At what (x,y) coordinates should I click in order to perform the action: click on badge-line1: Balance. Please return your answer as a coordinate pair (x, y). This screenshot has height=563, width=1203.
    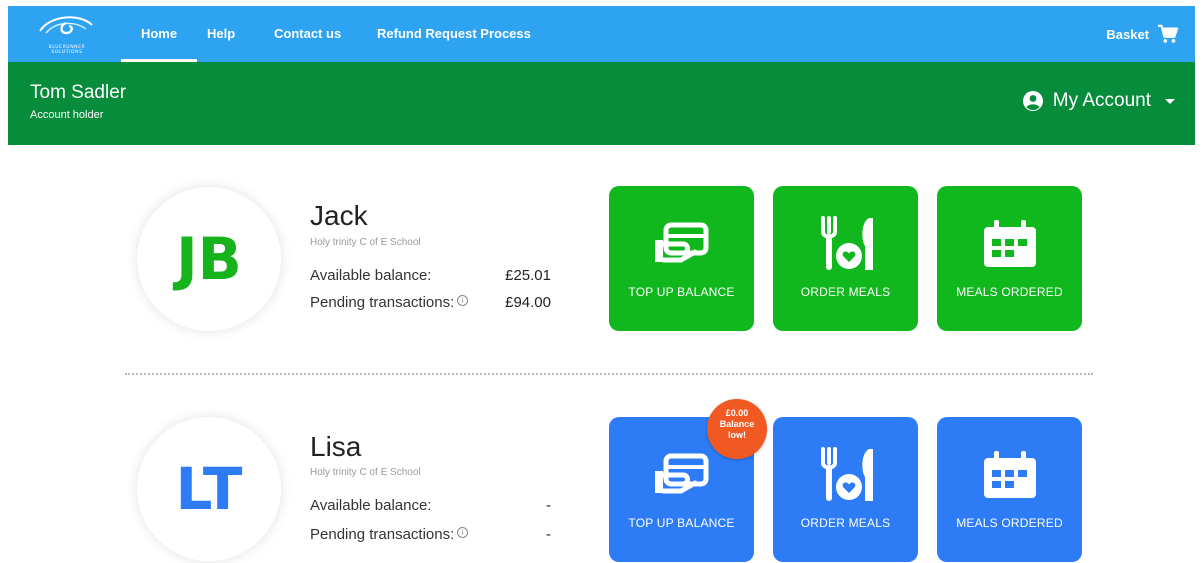
    Looking at the image, I should click on (737, 424).